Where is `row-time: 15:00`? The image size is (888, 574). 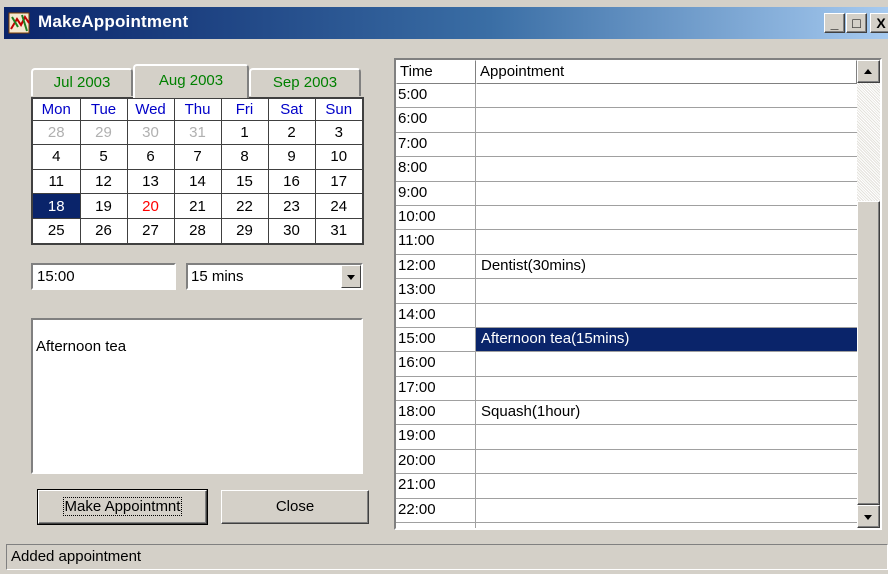 row-time: 15:00 is located at coordinates (436, 339).